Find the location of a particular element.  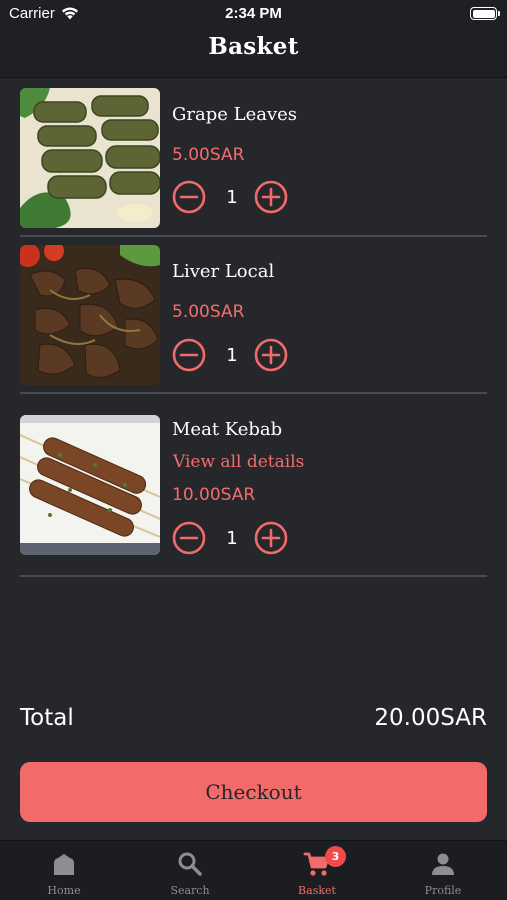

search-icon is located at coordinates (190, 864).